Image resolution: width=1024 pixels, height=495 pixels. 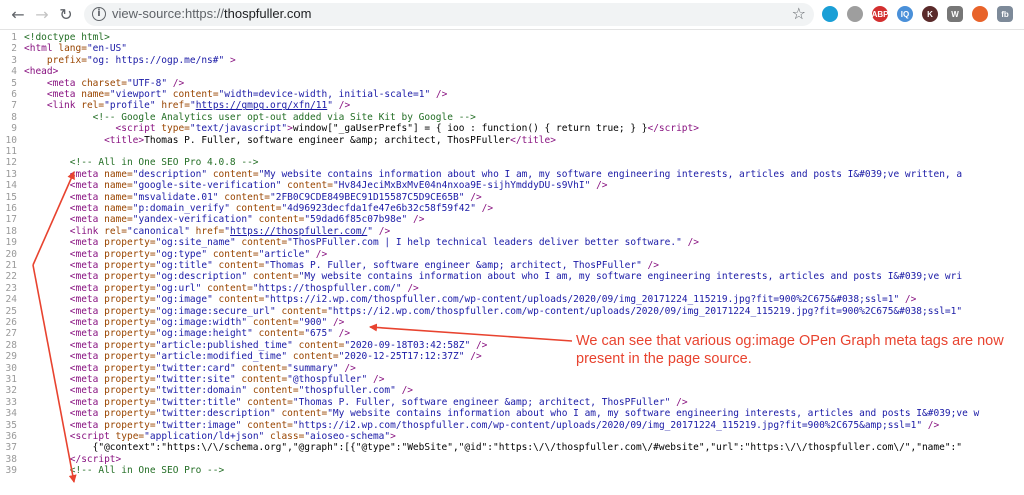 I want to click on source-line: 1 <!doctype html>, so click(x=512, y=37).